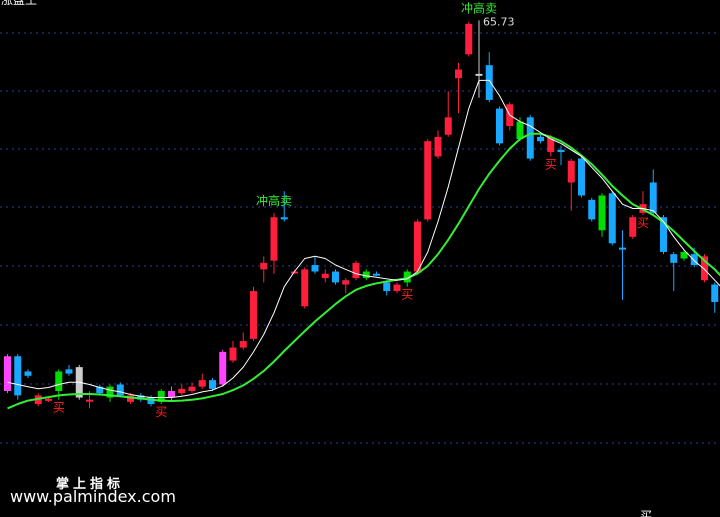  I want to click on buy-signal-0: 买, so click(59, 408).